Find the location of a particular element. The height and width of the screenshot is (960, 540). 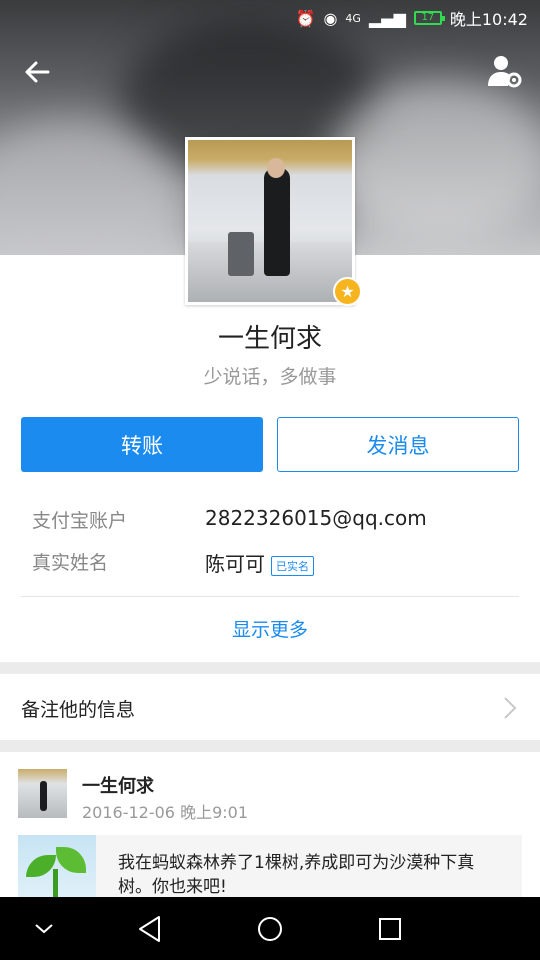

profile-settings-button is located at coordinates (505, 72).